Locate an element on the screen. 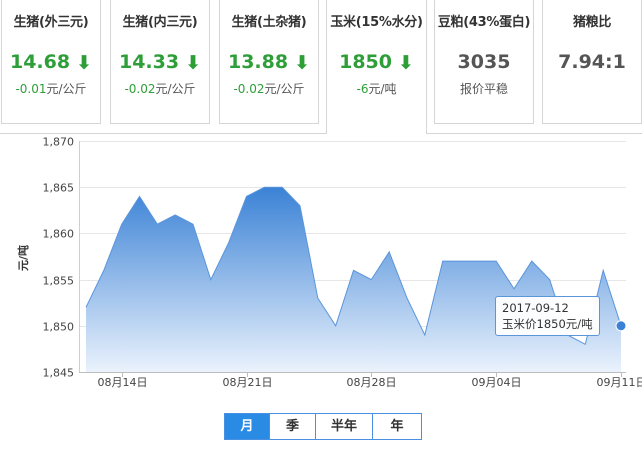  x-axis: 08月14日 08月21日 08月28日 09月04日 09月11日 is located at coordinates (360, 380).